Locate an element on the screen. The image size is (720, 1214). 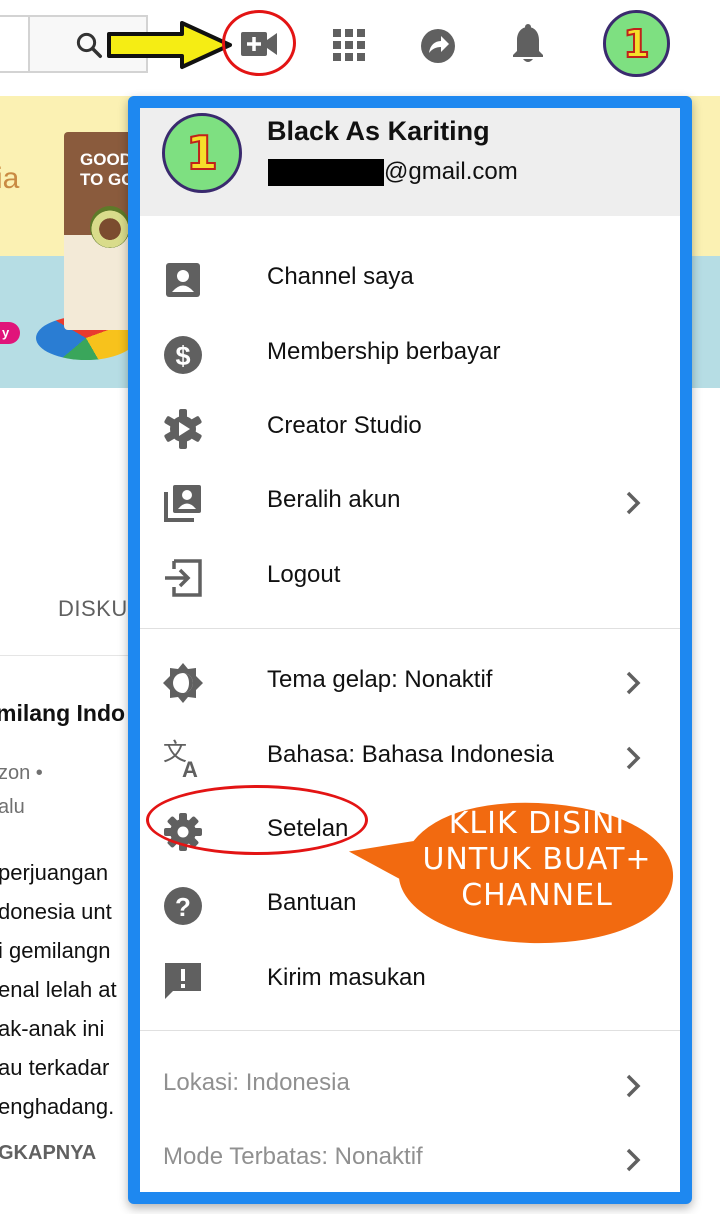
menu-item-label: Channel saya is located at coordinates (340, 276).